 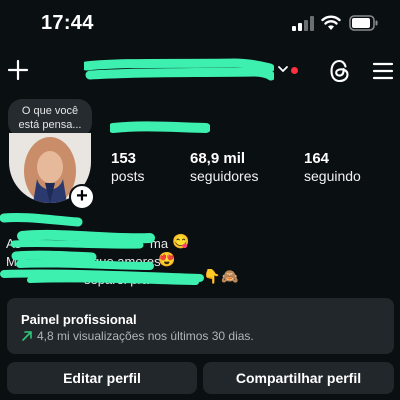 What do you see at coordinates (79, 319) in the screenshot?
I see `dashboard-title: Painel profissional` at bounding box center [79, 319].